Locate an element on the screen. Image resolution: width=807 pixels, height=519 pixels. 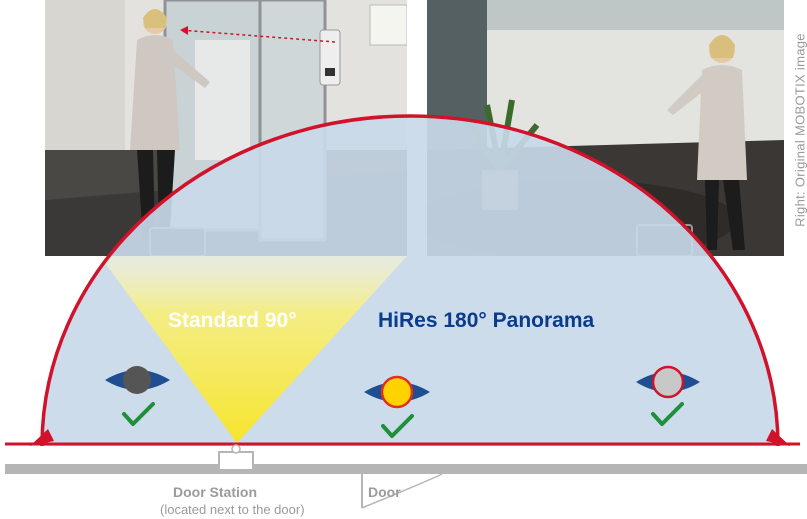
door-station-label: Door Station is located at coordinates (215, 492).